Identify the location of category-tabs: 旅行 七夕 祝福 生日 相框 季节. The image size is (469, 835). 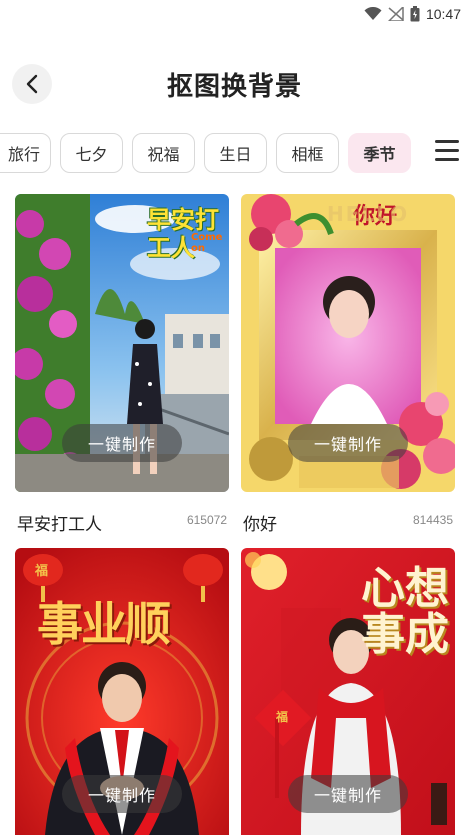
(215, 154).